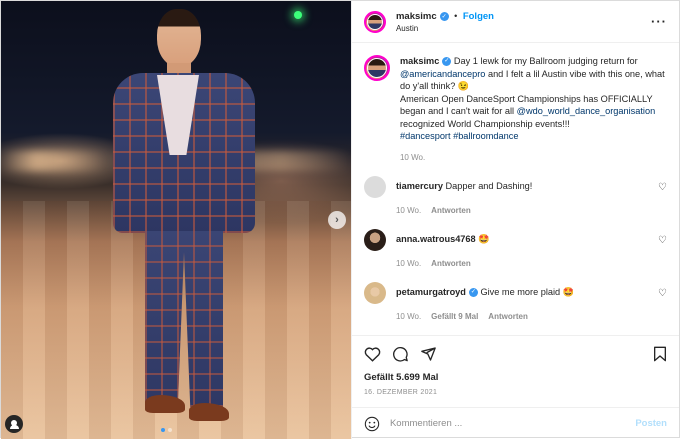 The width and height of the screenshot is (680, 439). Describe the element at coordinates (515, 248) in the screenshot. I see `comment-item: anna.watrous4768 🤩 10 Wo. Antworten ♡` at that location.